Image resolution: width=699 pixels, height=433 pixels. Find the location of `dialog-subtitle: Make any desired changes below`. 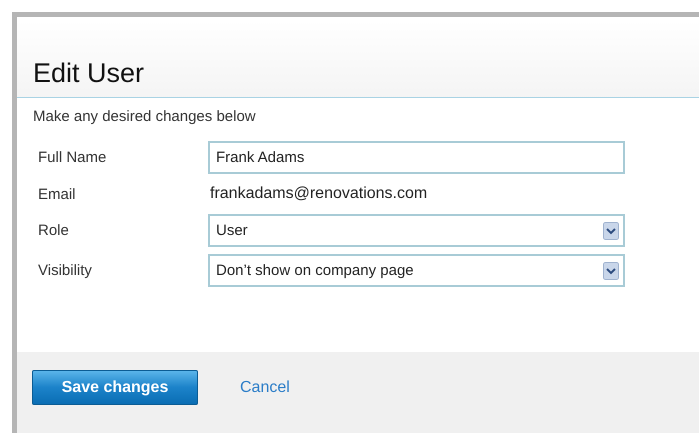

dialog-subtitle: Make any desired changes below is located at coordinates (145, 116).